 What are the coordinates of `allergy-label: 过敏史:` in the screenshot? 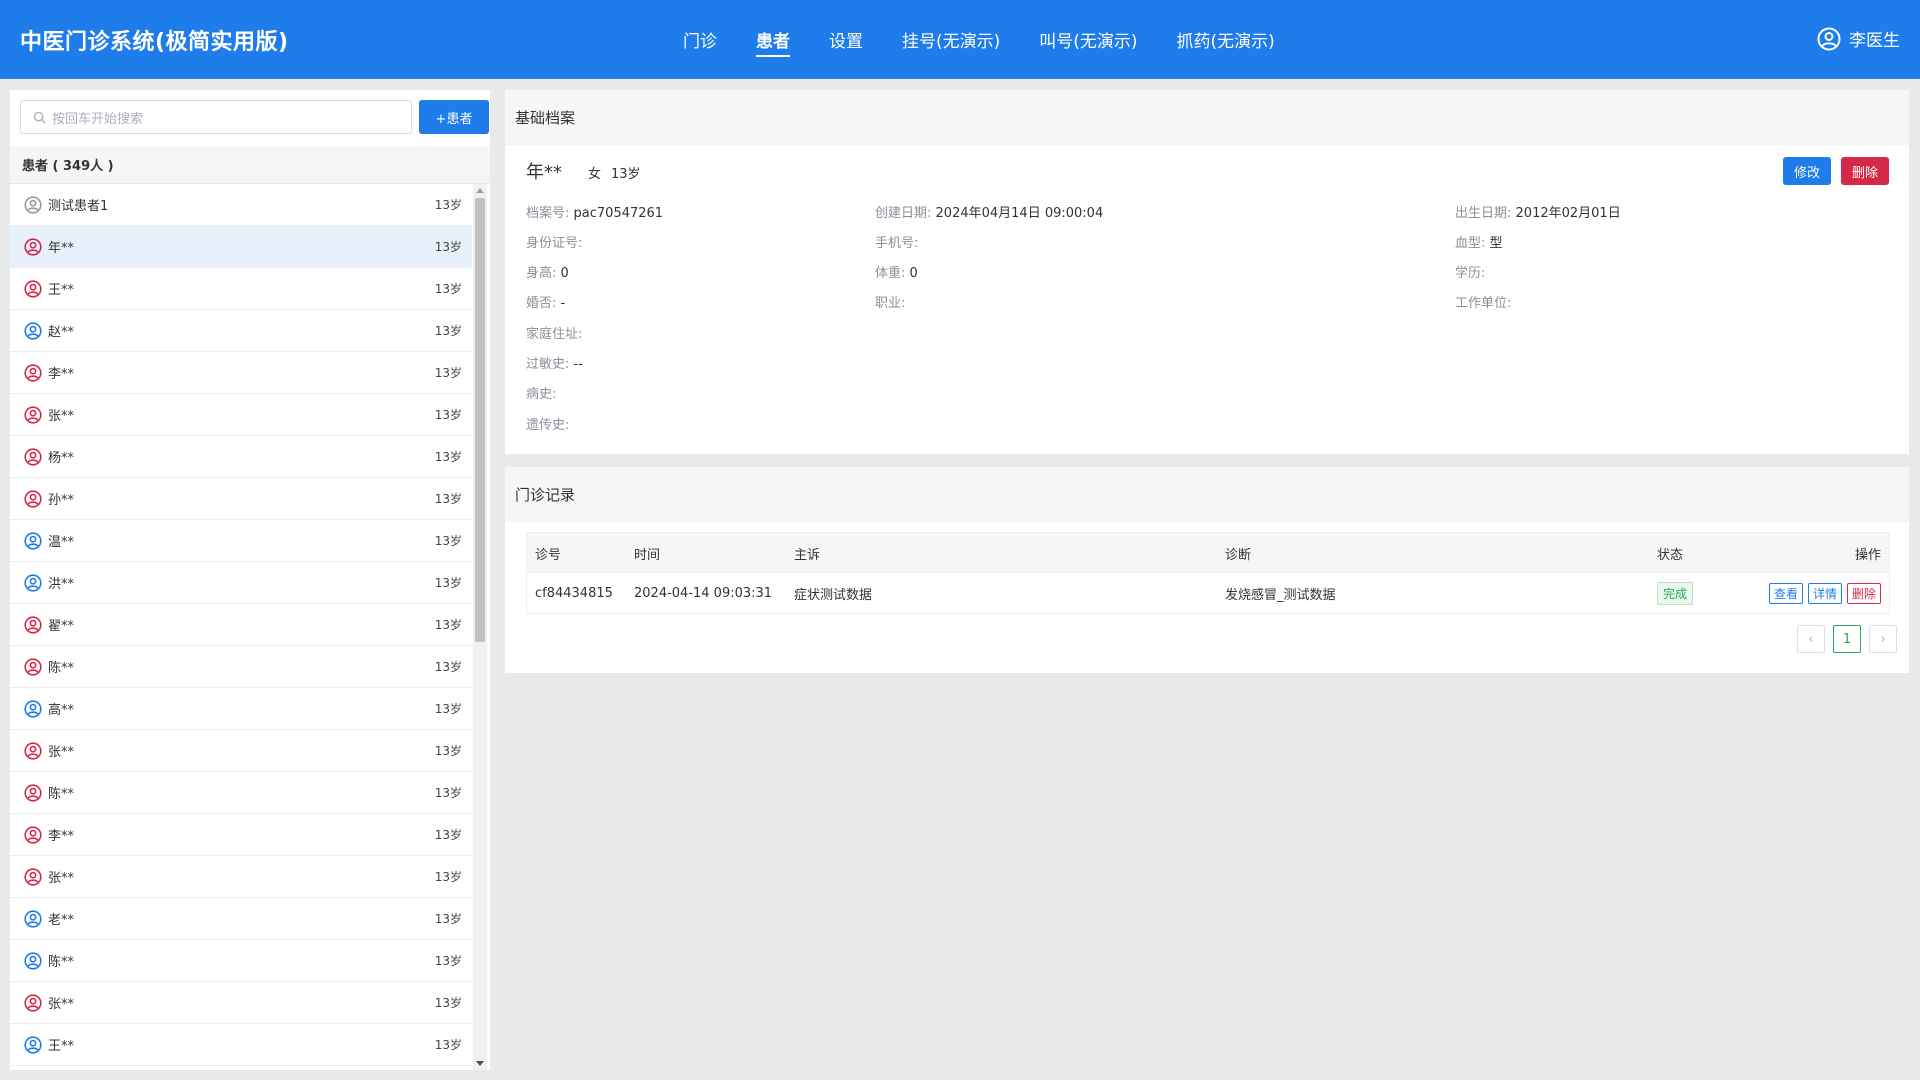 It's located at (548, 364).